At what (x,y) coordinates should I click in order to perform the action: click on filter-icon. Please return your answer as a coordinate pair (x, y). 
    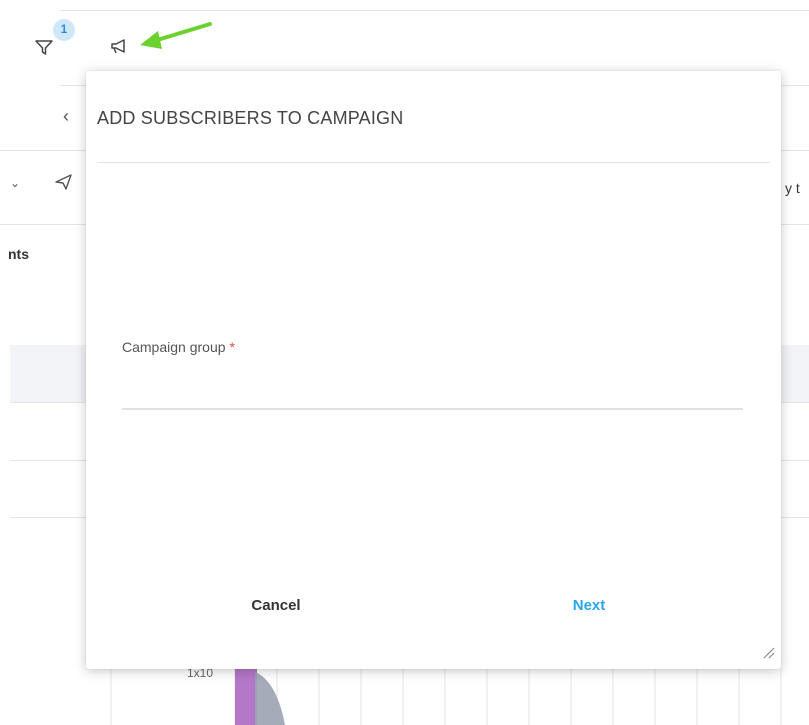
    Looking at the image, I should click on (44, 47).